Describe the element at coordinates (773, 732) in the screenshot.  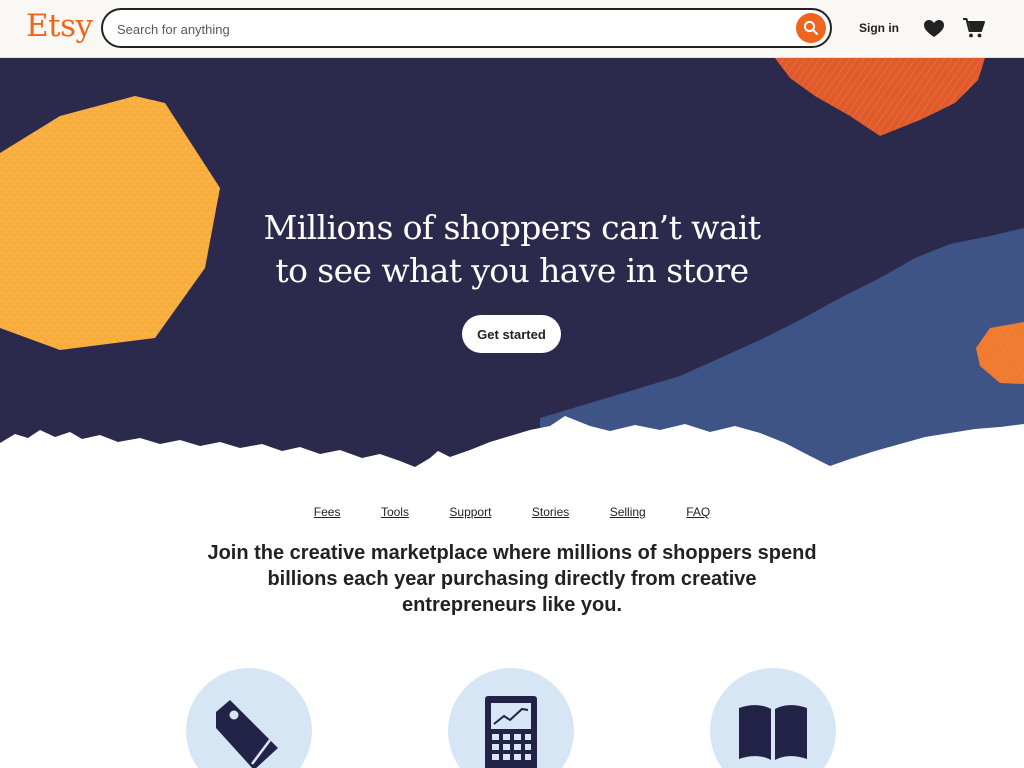
I see `book-icon` at that location.